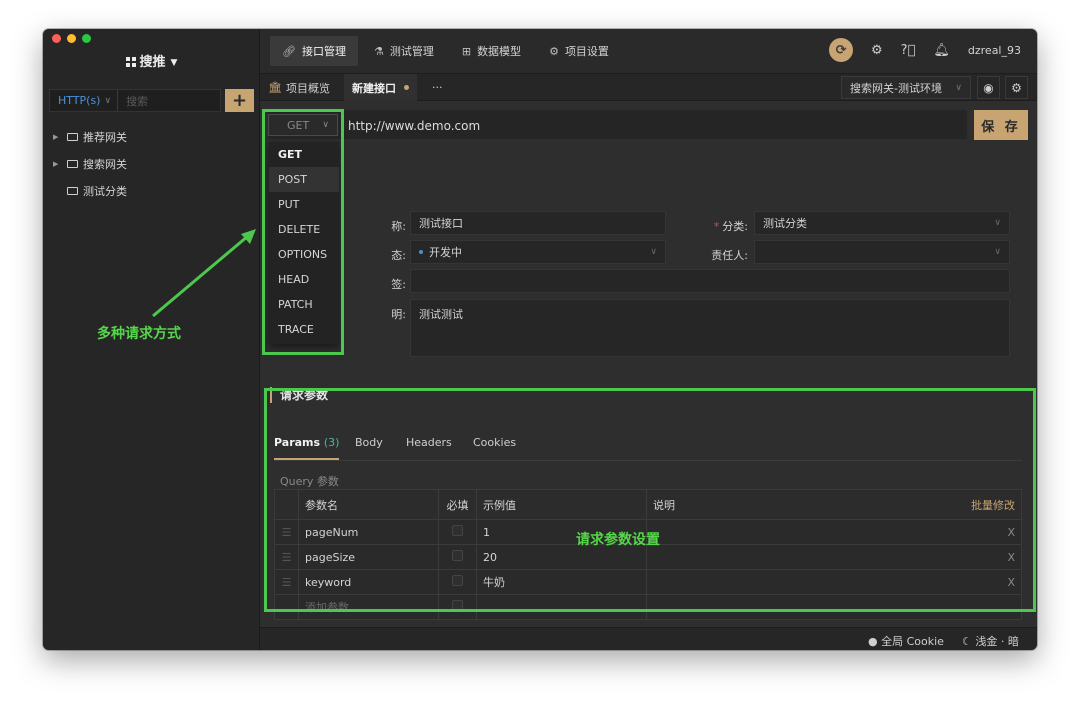  I want to click on moon-icon: ☾, so click(967, 641).